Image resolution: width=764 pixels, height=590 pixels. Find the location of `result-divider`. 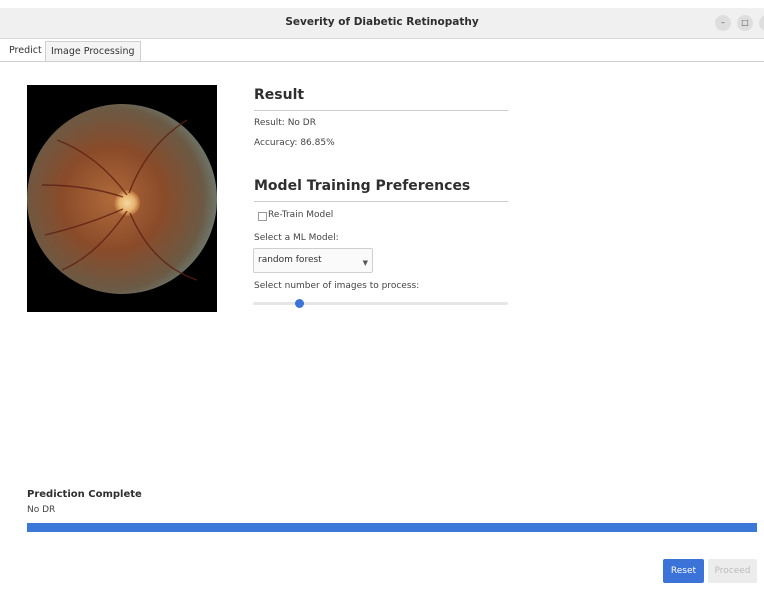

result-divider is located at coordinates (381, 110).